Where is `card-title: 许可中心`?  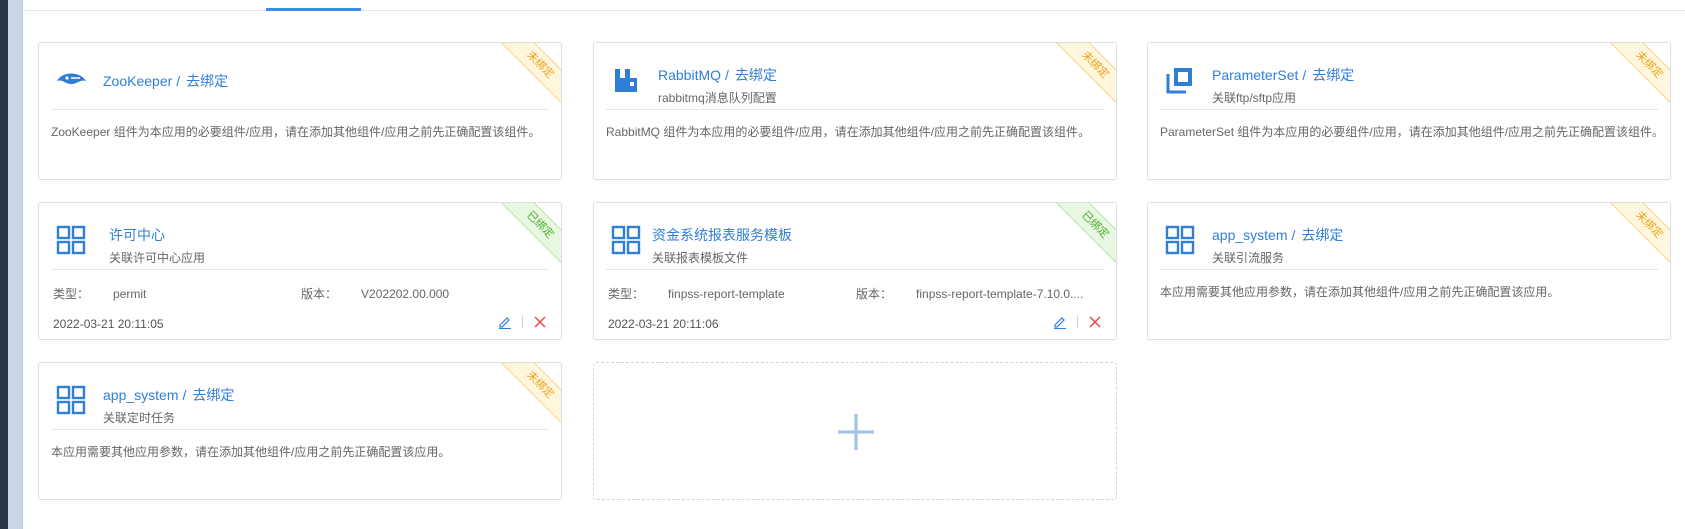 card-title: 许可中心 is located at coordinates (137, 235).